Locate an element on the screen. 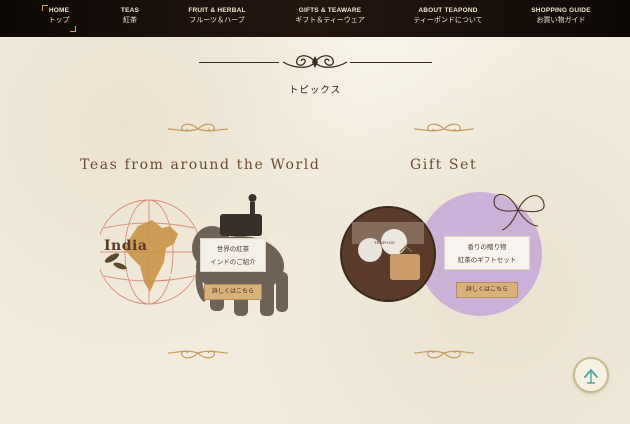  nav-item-gifts-teaware-en: GIFTS & TEAWARE is located at coordinates (330, 10).